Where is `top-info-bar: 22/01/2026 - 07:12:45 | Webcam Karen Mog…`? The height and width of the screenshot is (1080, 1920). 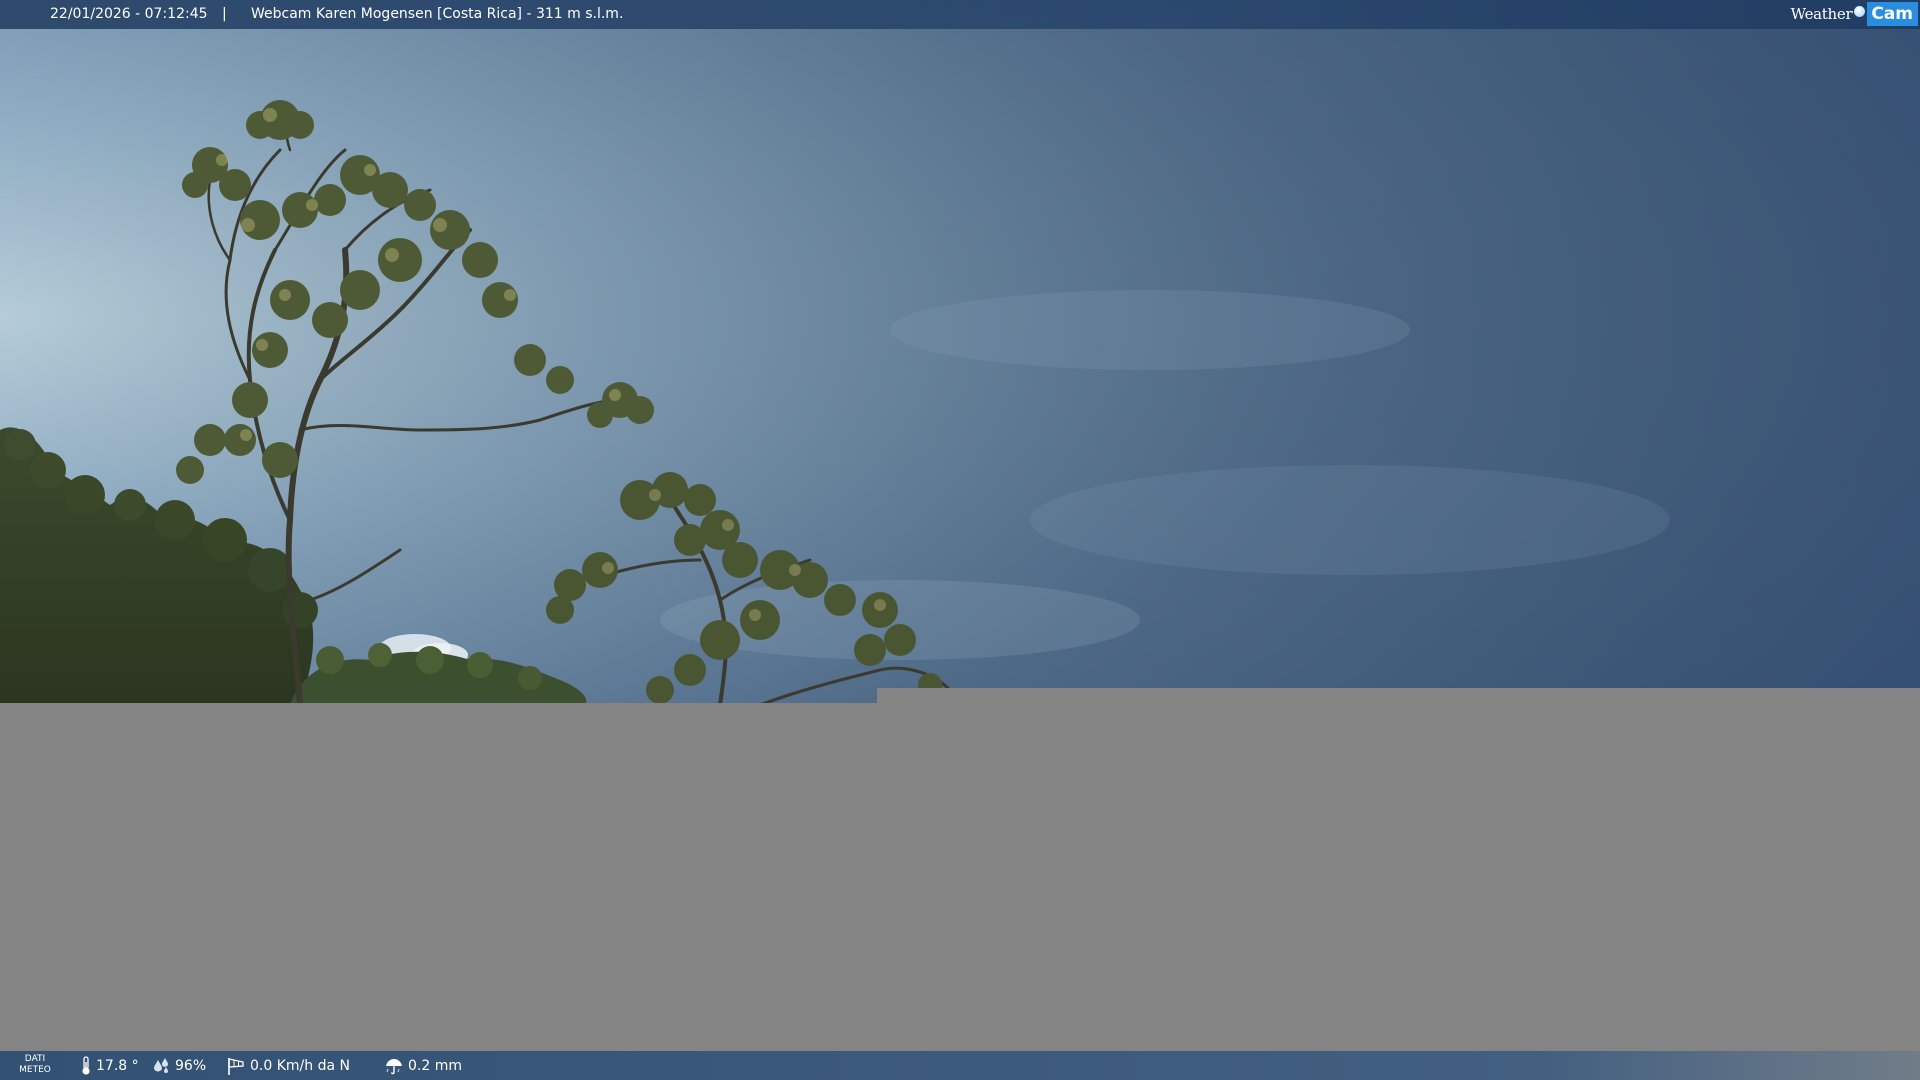
top-info-bar: 22/01/2026 - 07:12:45 | Webcam Karen Mog… is located at coordinates (960, 14).